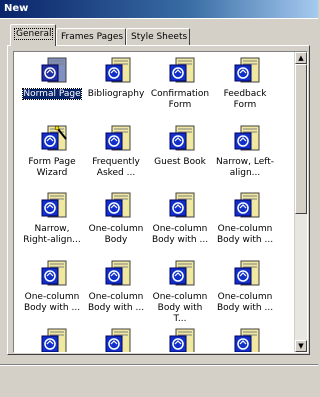  What do you see at coordinates (16, 8) in the screenshot?
I see `window-title: New` at bounding box center [16, 8].